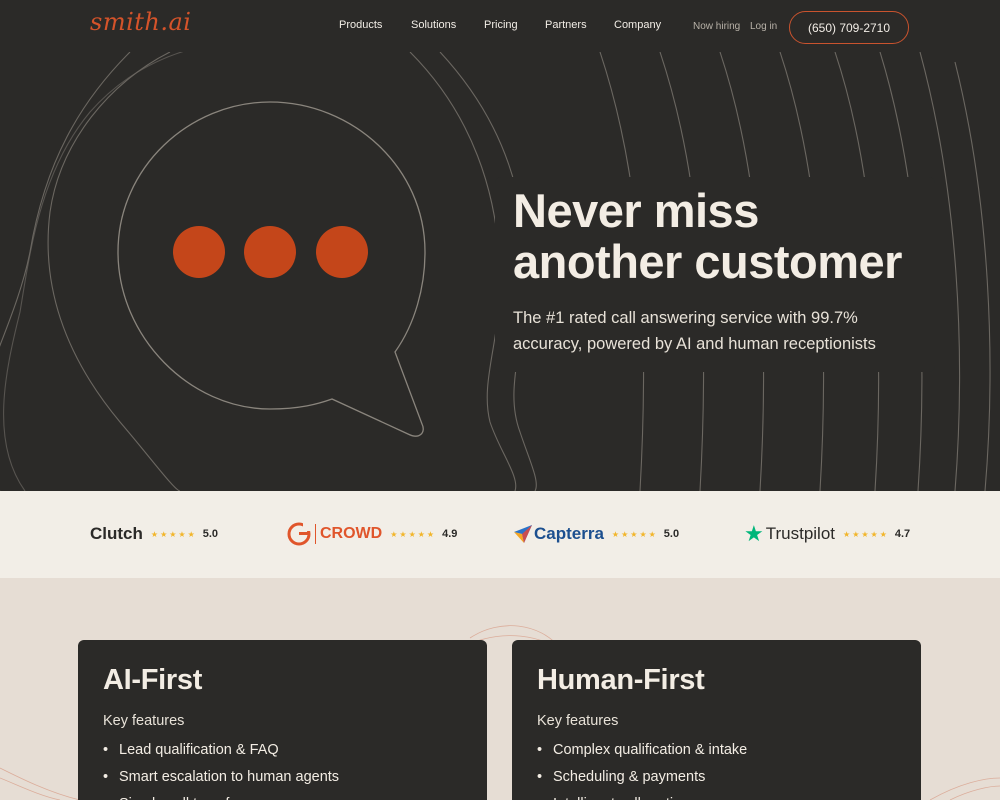 This screenshot has width=1000, height=800. I want to click on g2-crowd-logo: CROWD, so click(351, 533).